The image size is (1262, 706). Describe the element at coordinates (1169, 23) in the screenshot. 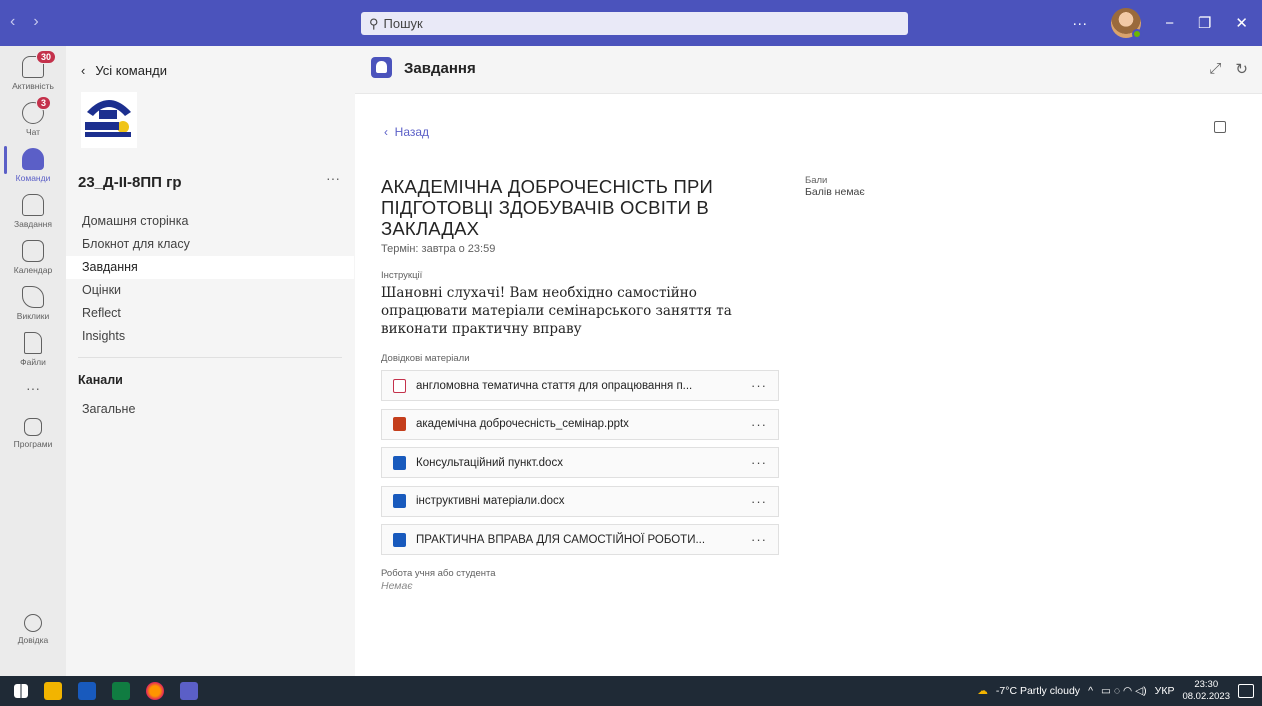

I see `minimize-icon: −` at that location.